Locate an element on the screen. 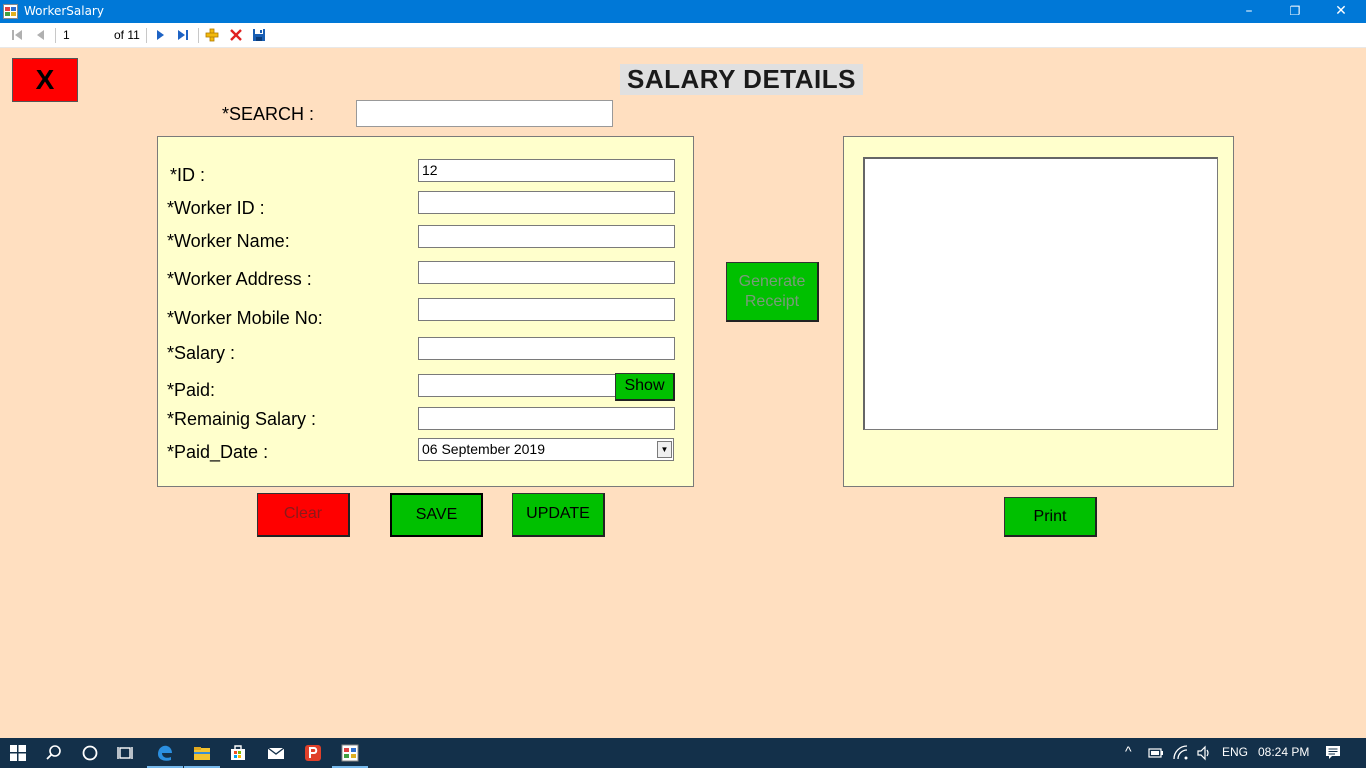  minimize-button: – is located at coordinates (1249, 11).